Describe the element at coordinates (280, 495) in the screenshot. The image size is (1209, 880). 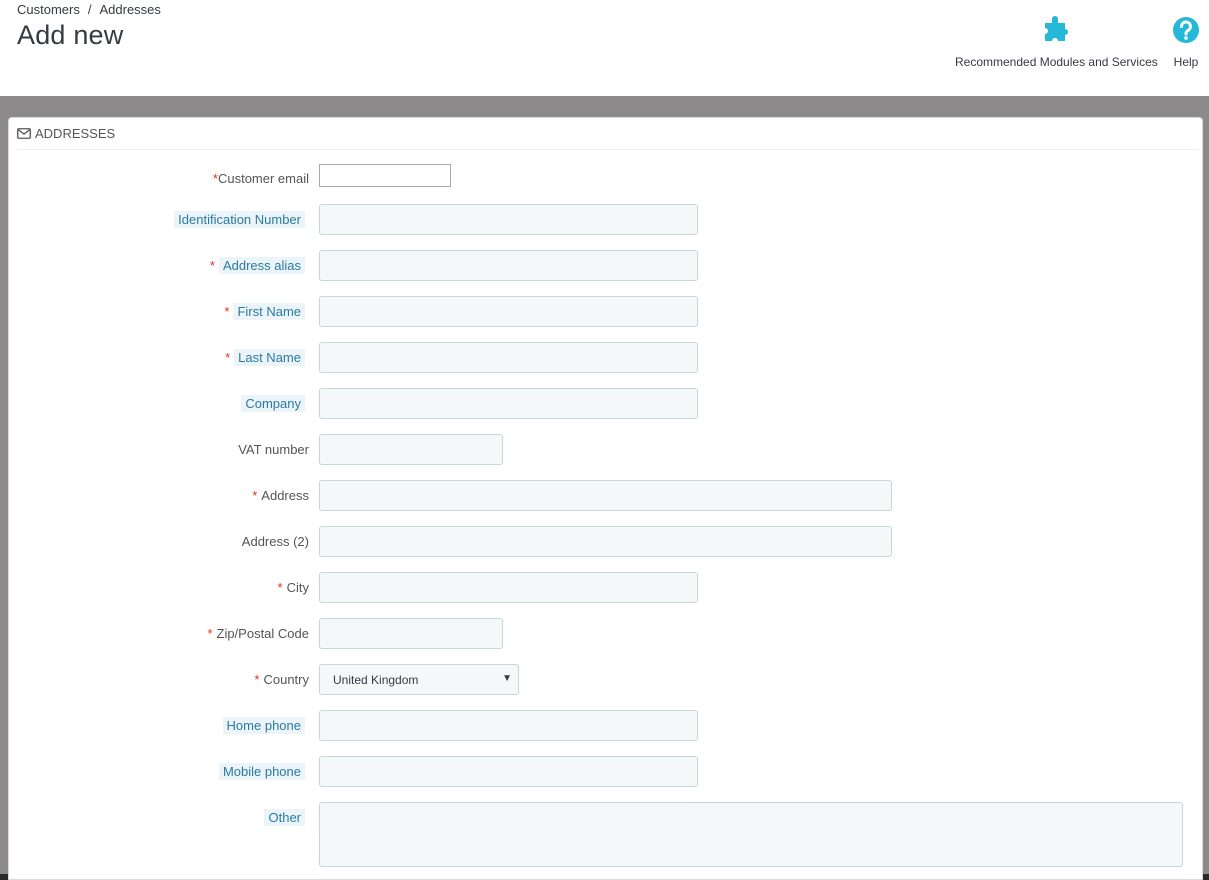
I see `address-label: * Address` at that location.